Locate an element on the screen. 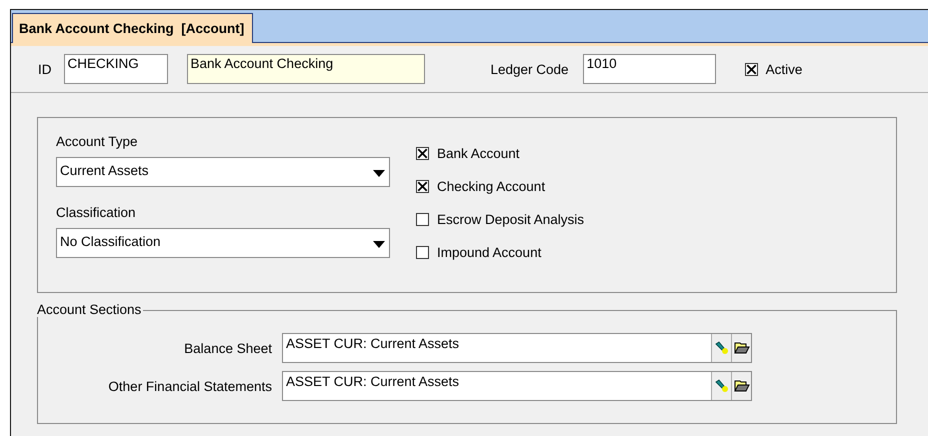 This screenshot has width=928, height=436. id-label: ID is located at coordinates (45, 69).